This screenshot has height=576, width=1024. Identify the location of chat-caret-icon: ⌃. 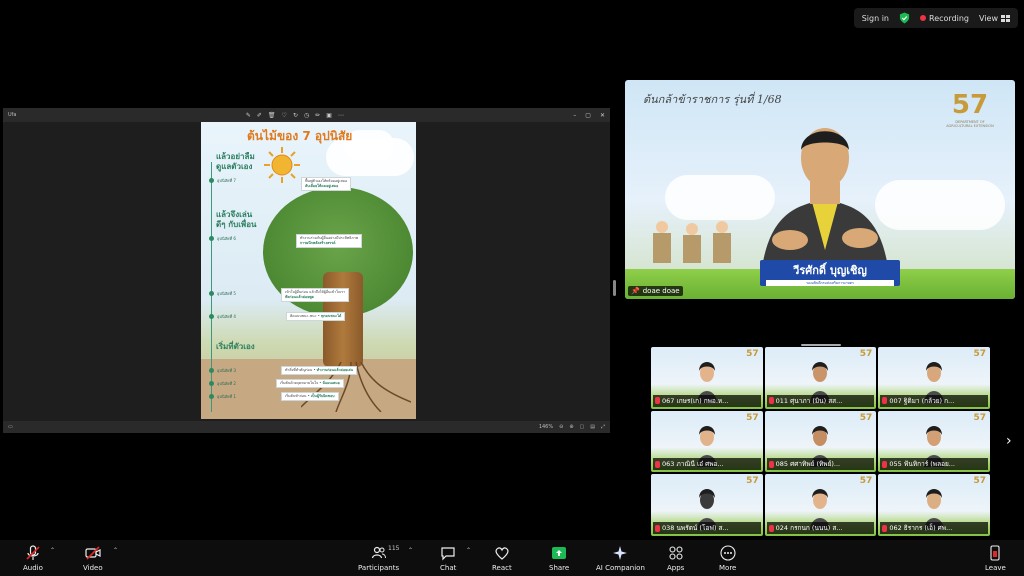
(468, 550).